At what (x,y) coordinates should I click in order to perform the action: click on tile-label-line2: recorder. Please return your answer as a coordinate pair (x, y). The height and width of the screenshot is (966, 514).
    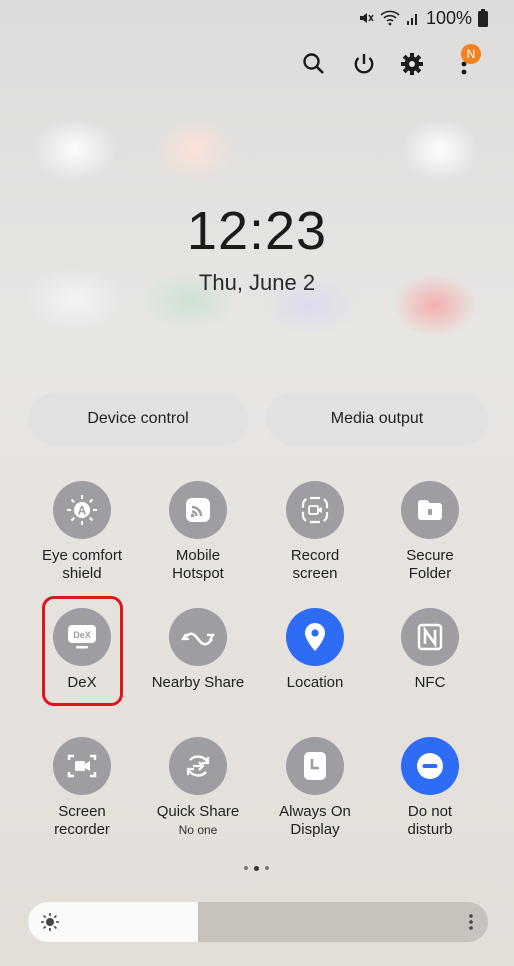
    Looking at the image, I should click on (82, 829).